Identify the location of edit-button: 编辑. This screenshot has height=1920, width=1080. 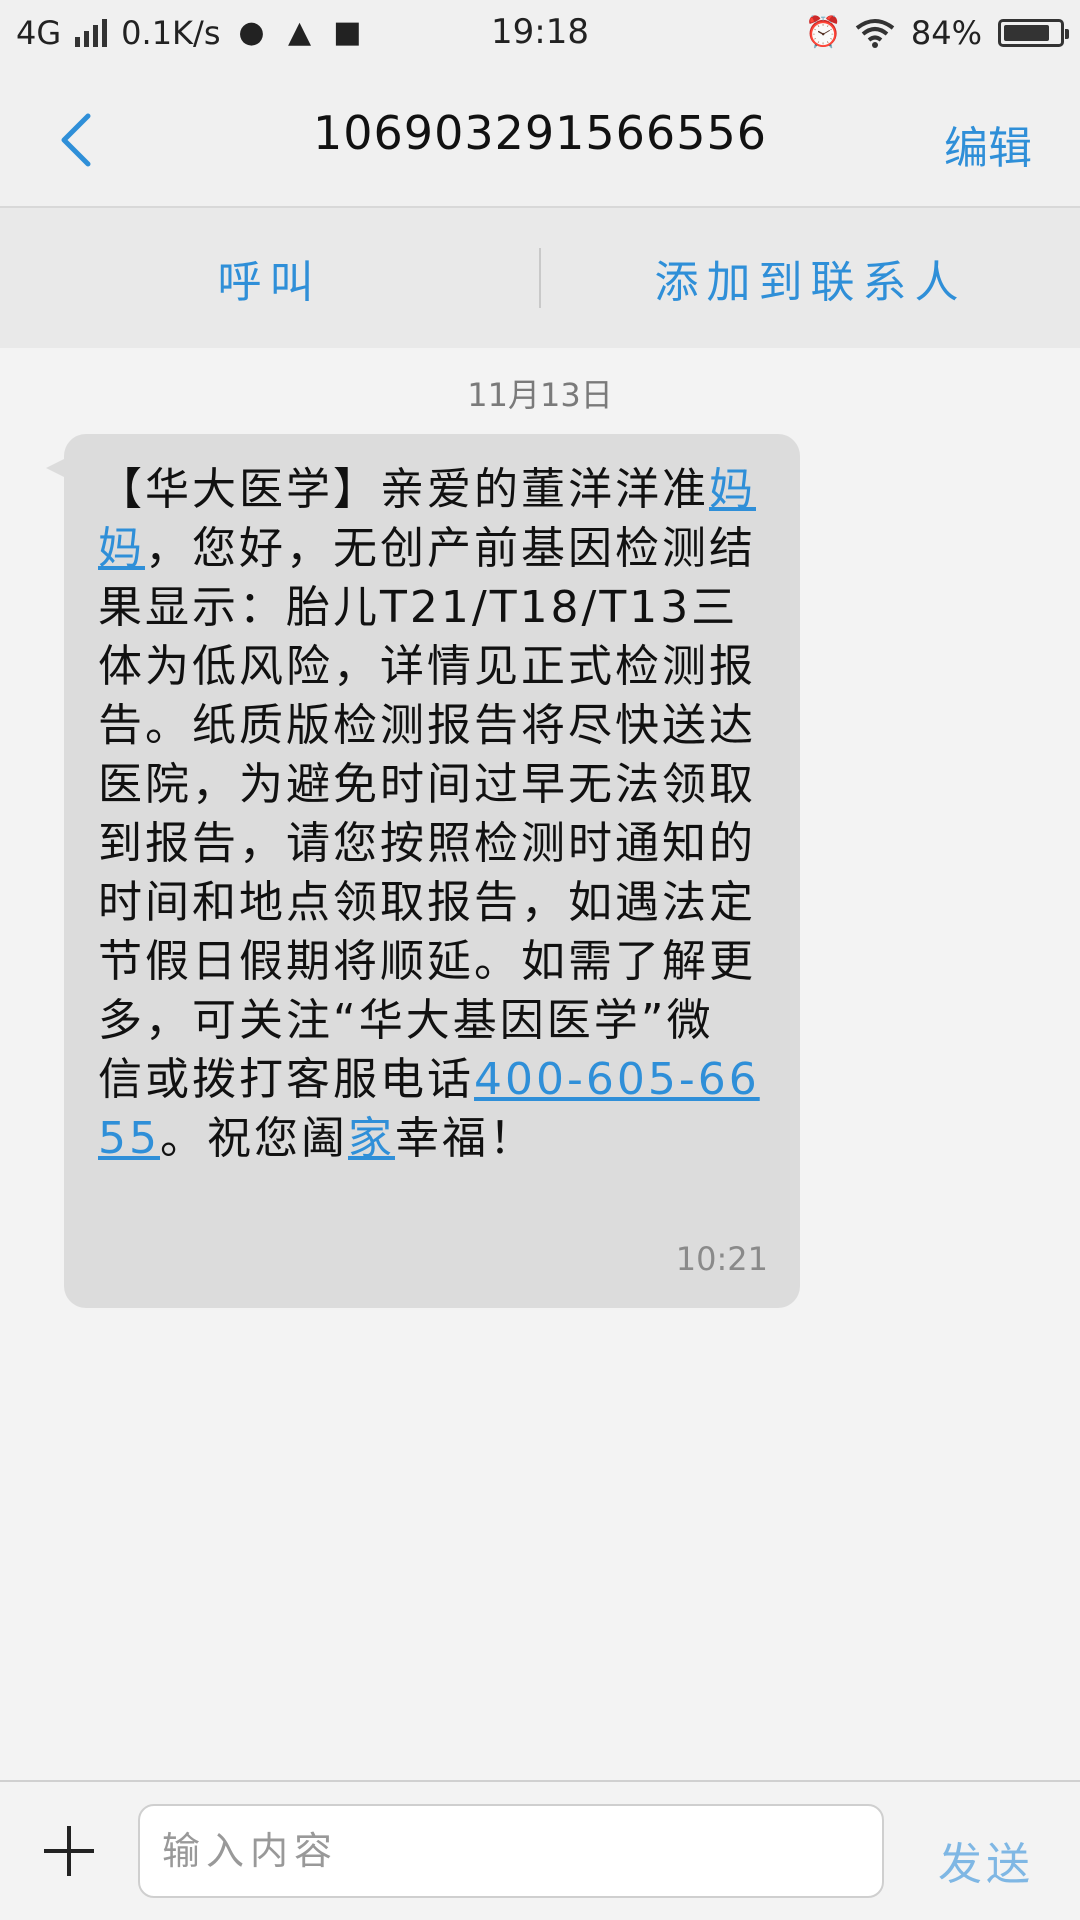
(988, 144).